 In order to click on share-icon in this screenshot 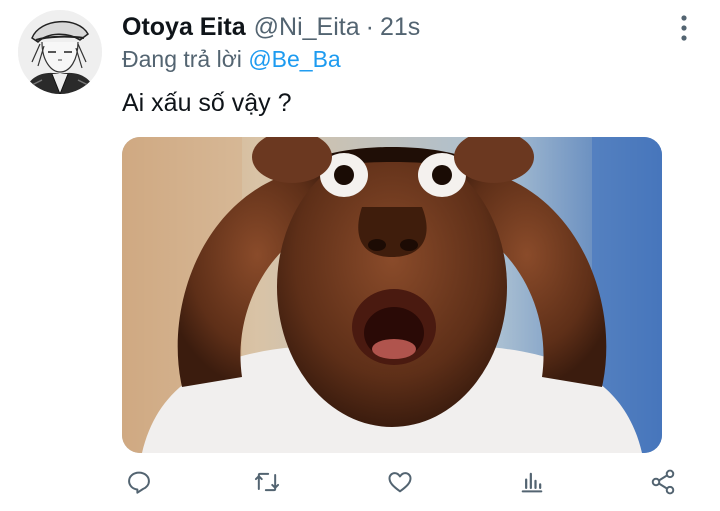, I will do `click(663, 482)`.